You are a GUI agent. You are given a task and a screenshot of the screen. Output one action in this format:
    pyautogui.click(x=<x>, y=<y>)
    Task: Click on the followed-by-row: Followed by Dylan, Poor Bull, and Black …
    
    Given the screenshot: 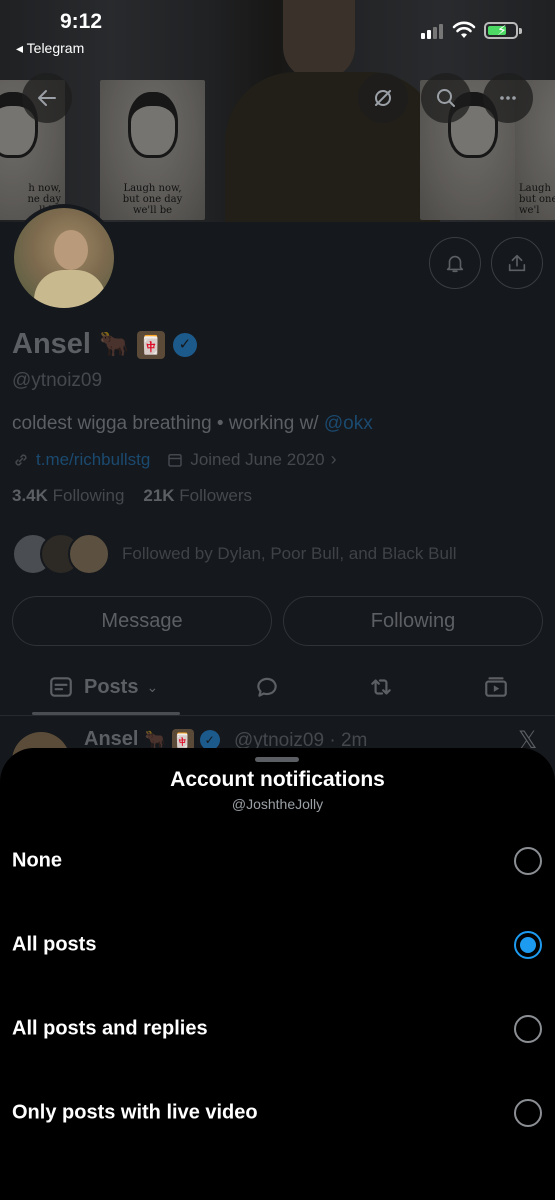 What is the action you would take?
    pyautogui.click(x=234, y=554)
    